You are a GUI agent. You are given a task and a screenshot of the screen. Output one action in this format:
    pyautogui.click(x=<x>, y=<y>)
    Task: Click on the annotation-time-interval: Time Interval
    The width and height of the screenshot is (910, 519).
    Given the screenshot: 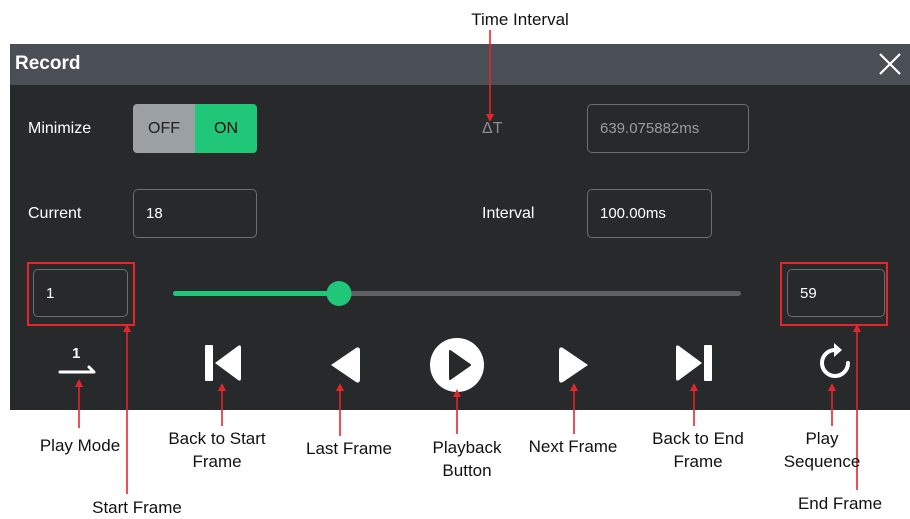 What is the action you would take?
    pyautogui.click(x=520, y=19)
    